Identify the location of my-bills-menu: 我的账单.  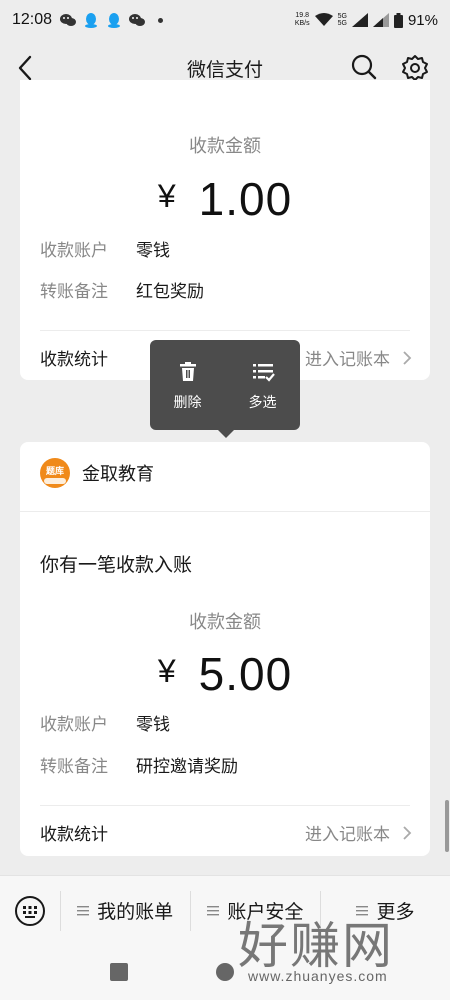
(125, 910).